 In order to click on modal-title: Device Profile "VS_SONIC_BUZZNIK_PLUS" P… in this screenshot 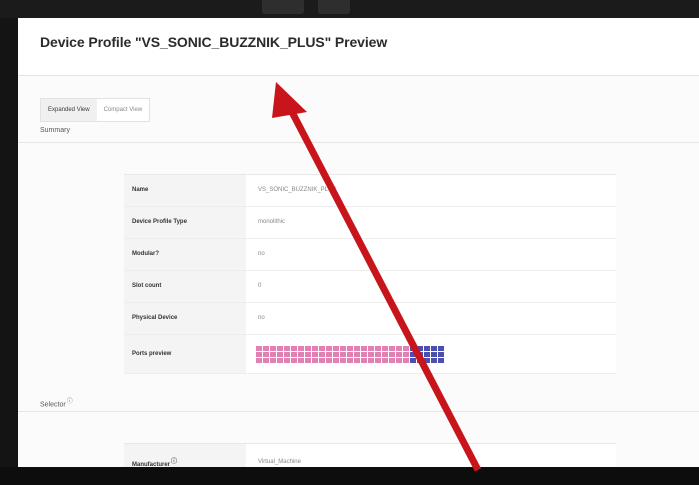, I will do `click(214, 42)`.